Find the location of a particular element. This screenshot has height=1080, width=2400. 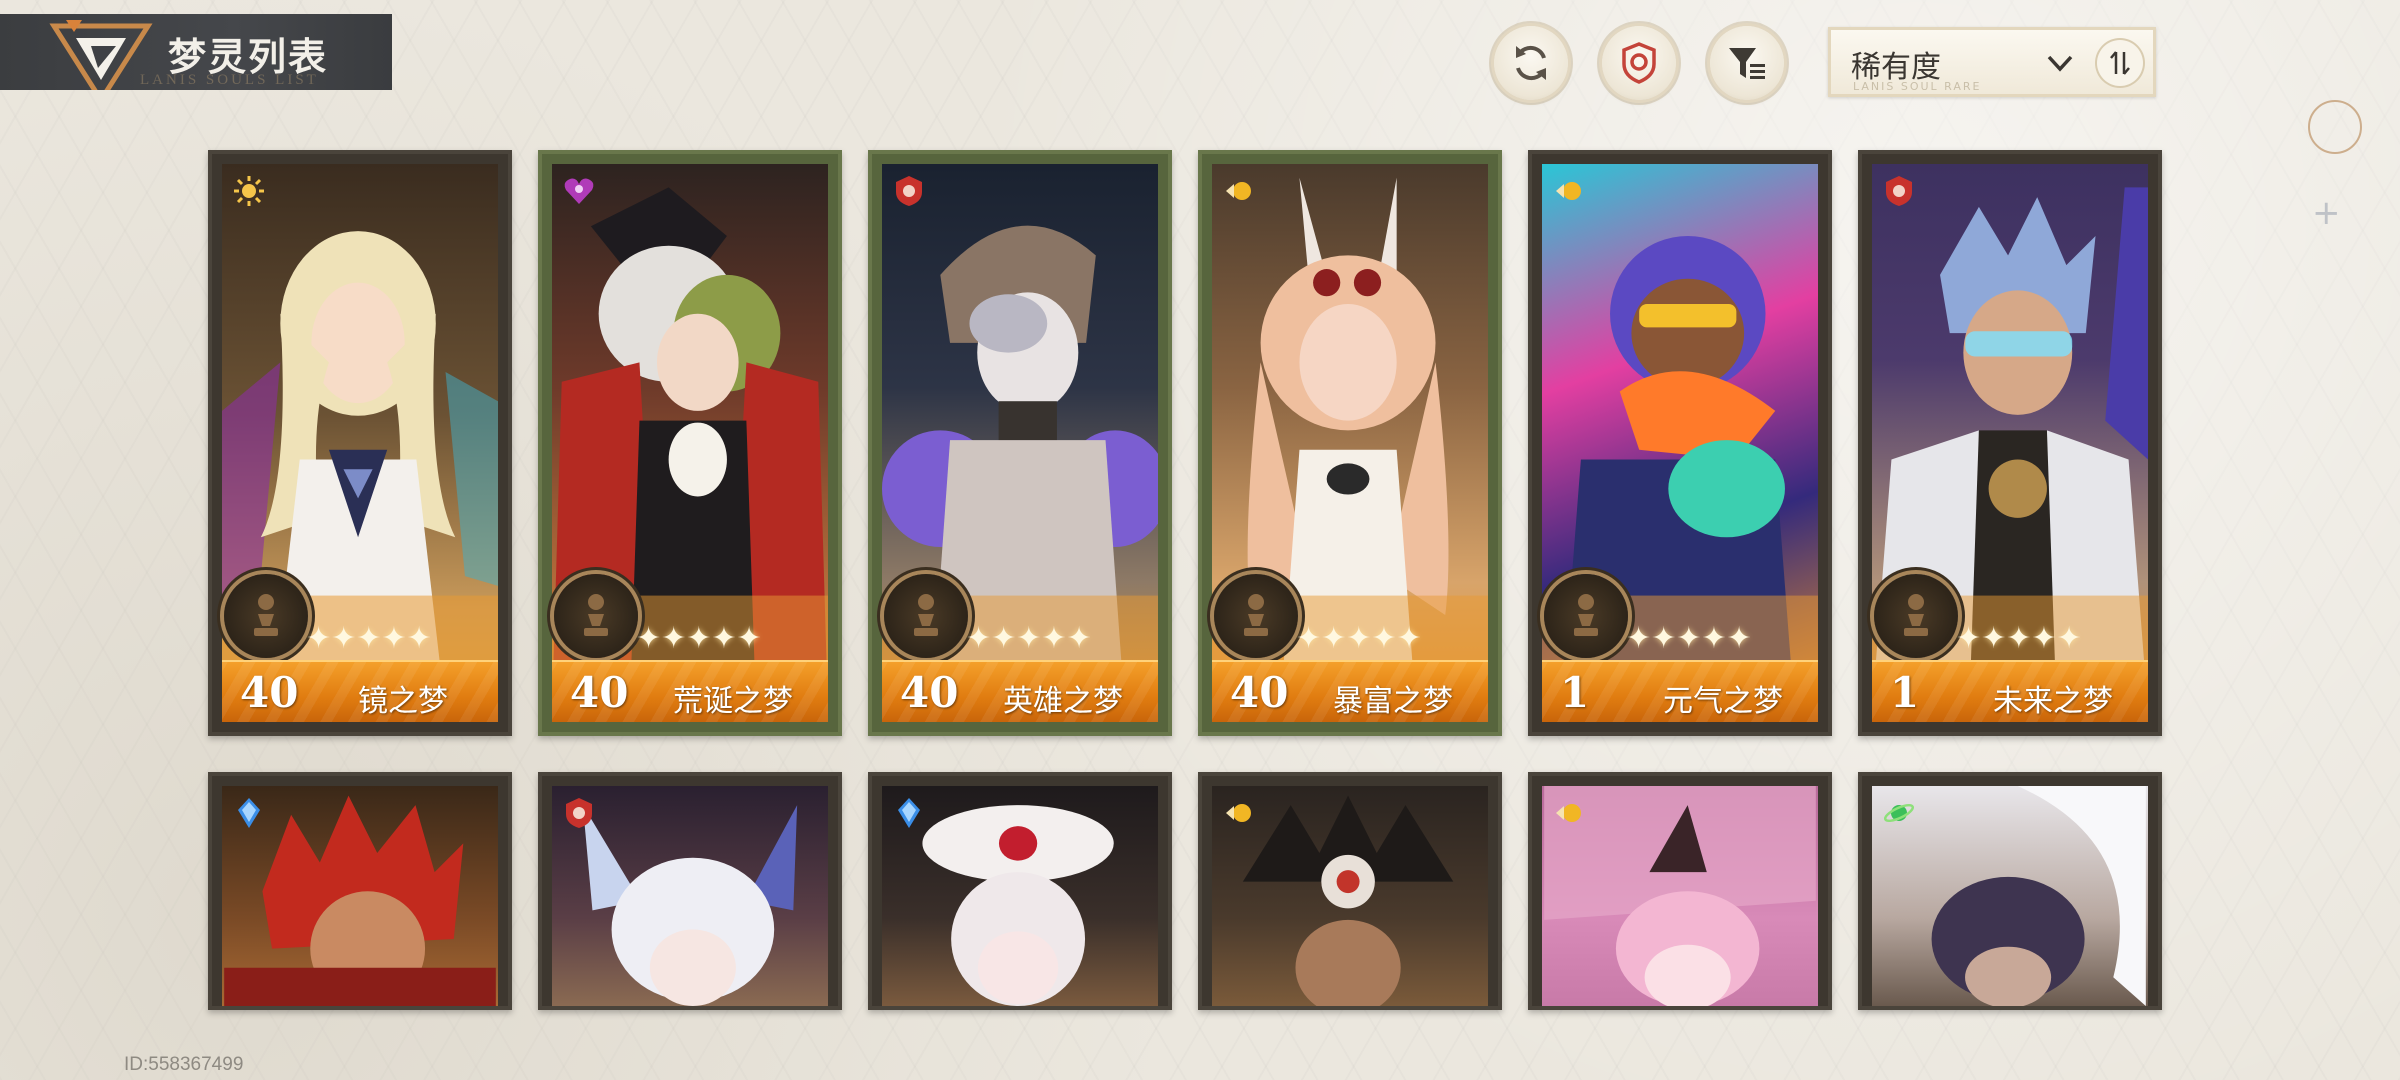

player-id: ID:558367499 is located at coordinates (184, 1064).